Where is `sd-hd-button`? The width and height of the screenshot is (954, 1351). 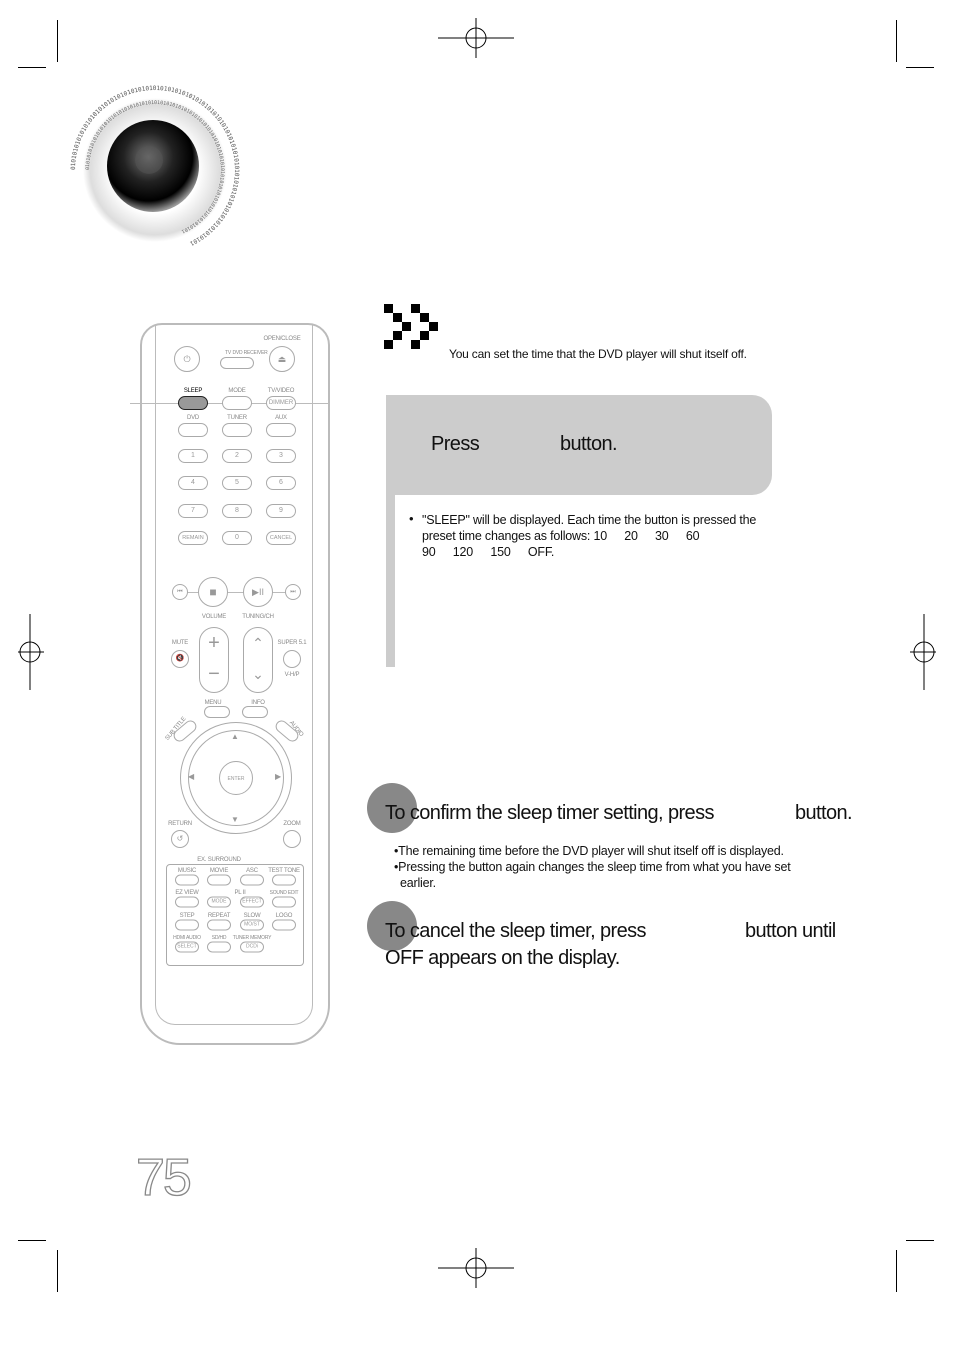 sd-hd-button is located at coordinates (219, 947).